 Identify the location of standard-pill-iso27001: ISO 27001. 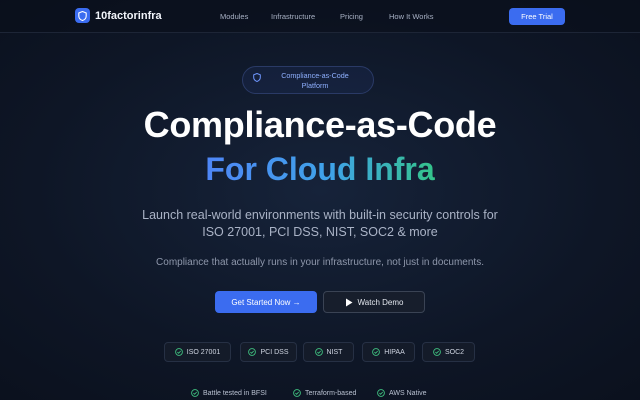
(197, 352).